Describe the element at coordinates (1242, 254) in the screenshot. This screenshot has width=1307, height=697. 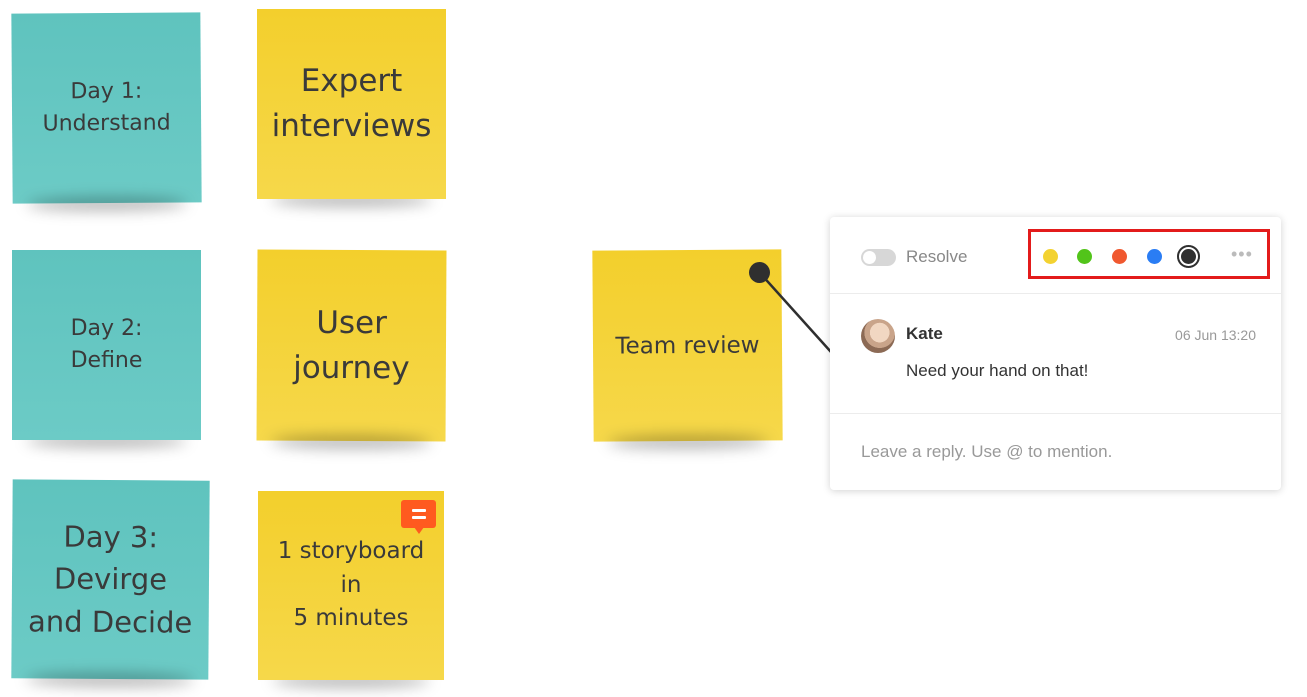
I see `more-options-icon: •••` at that location.